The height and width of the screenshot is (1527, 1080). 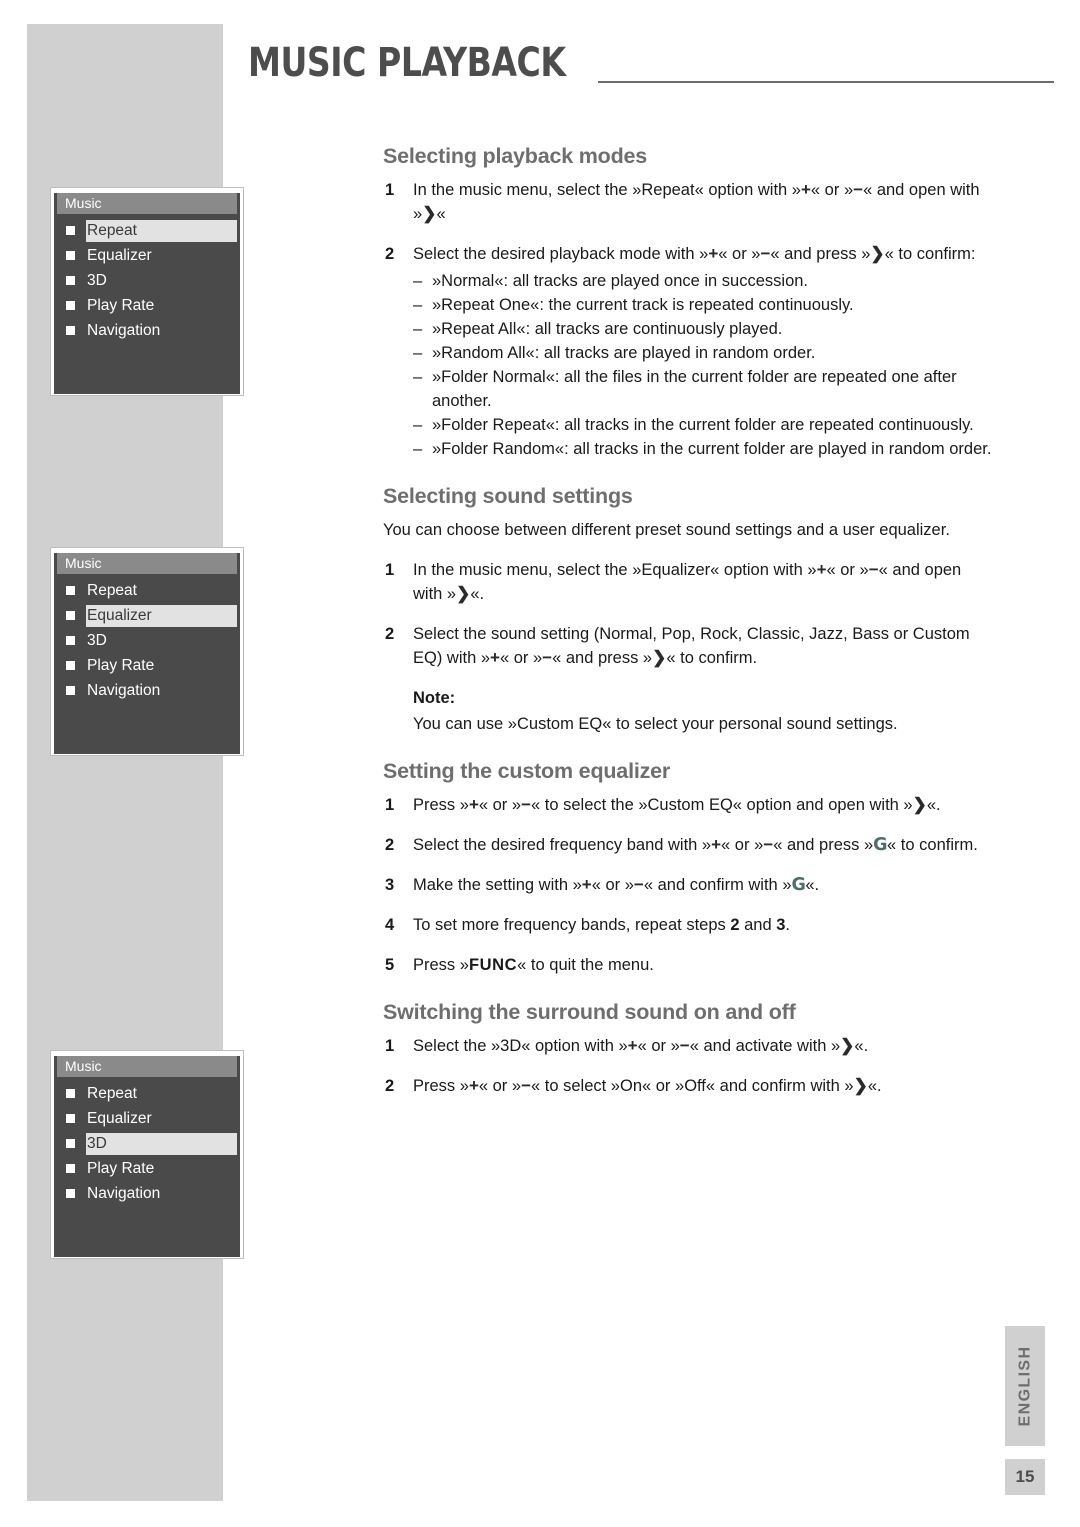 I want to click on step-reference-number: 2, so click(x=735, y=925).